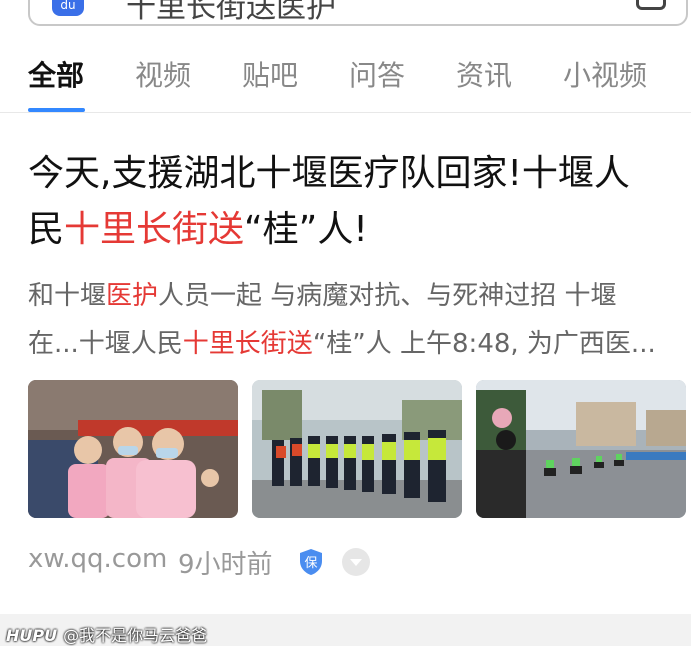  Describe the element at coordinates (56, 74) in the screenshot. I see `tab-all: 全部` at that location.